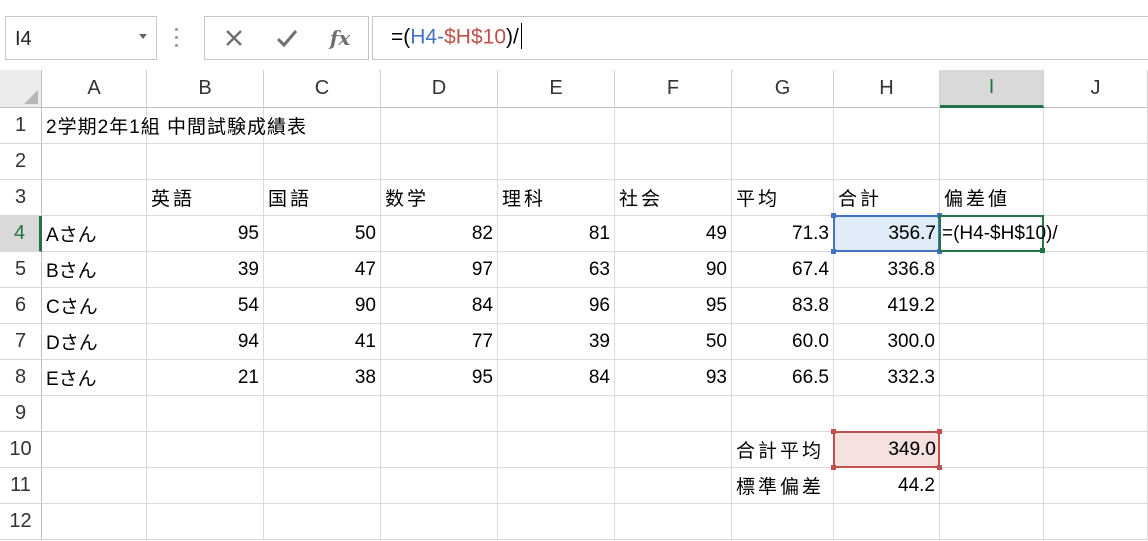 This screenshot has width=1148, height=541. I want to click on cell-d12, so click(439, 522).